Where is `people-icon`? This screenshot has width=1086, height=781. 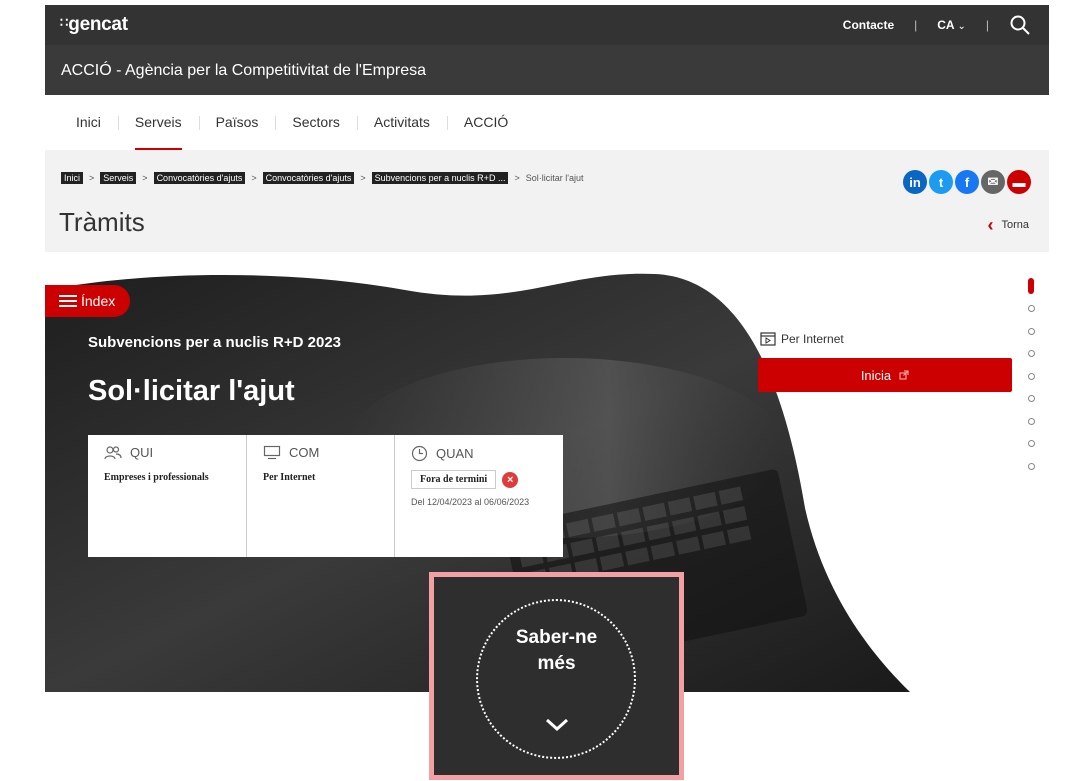
people-icon is located at coordinates (113, 452).